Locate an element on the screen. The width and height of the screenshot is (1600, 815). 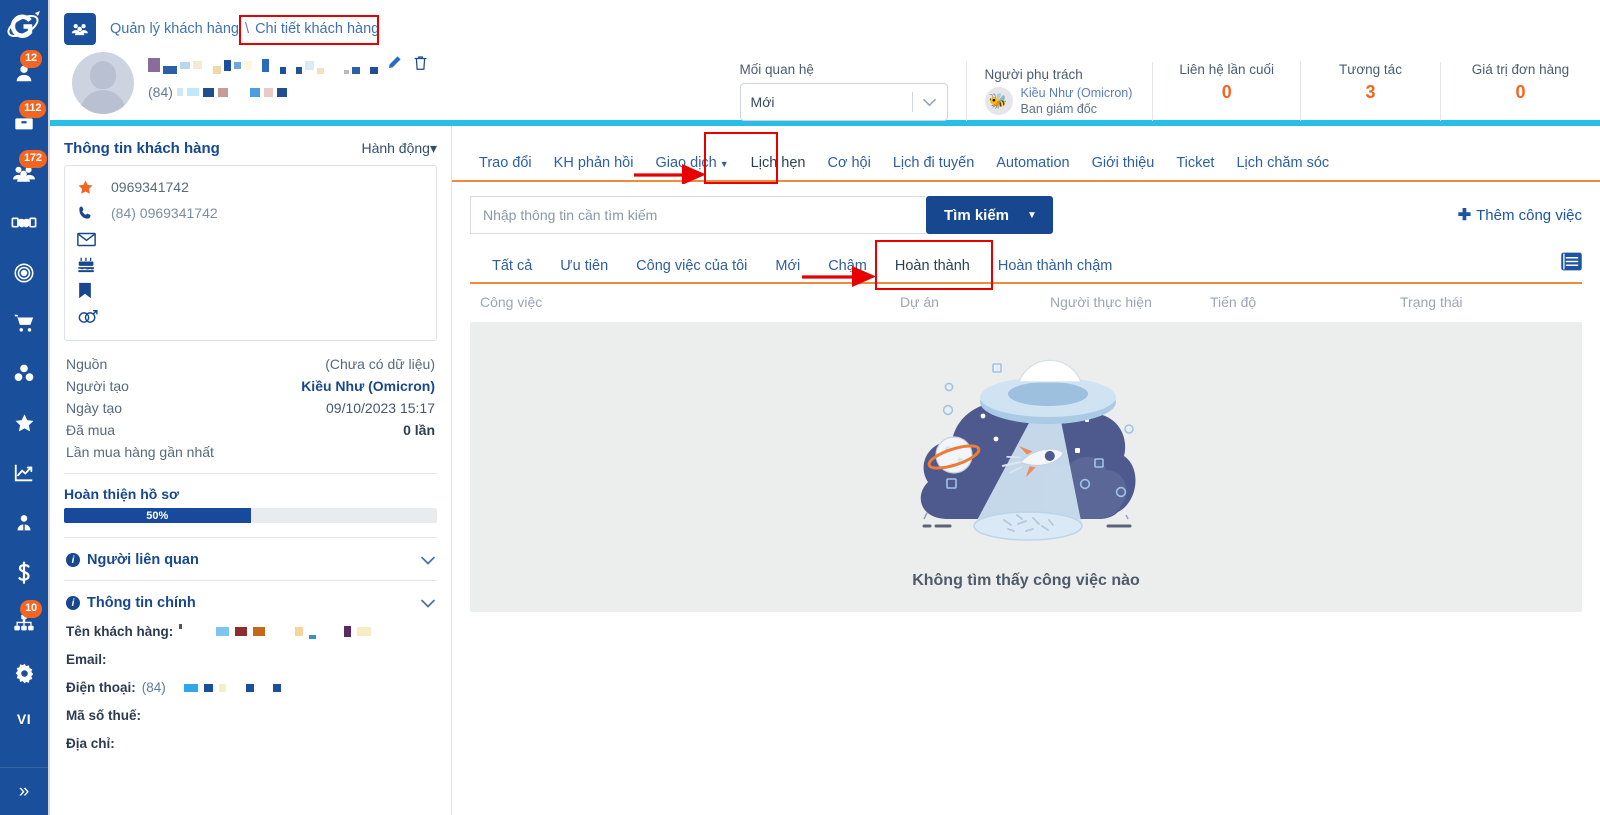
field-label: Email: is located at coordinates (86, 659).